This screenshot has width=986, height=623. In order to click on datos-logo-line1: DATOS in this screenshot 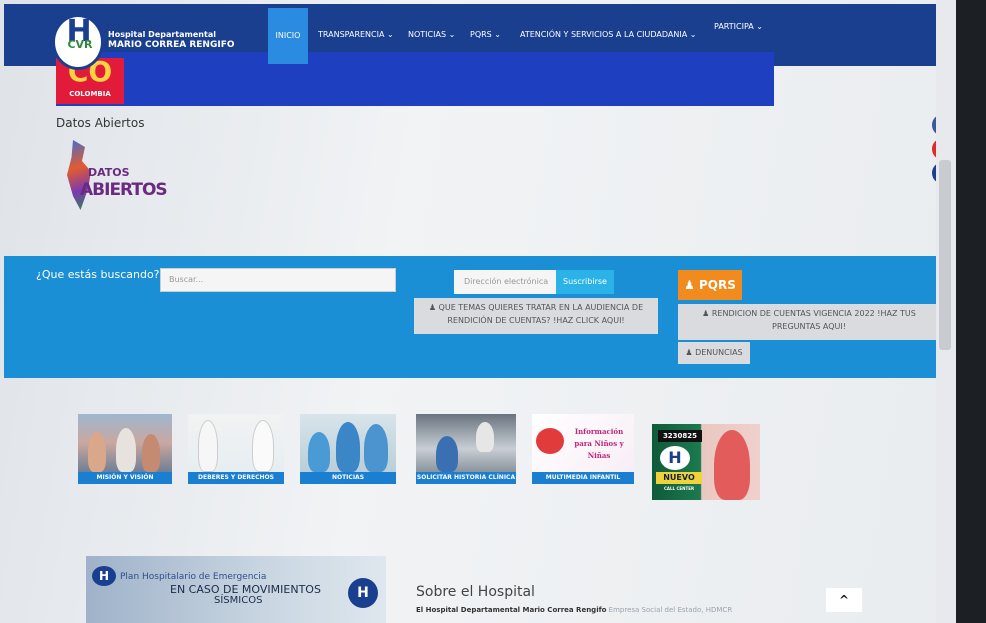, I will do `click(109, 172)`.